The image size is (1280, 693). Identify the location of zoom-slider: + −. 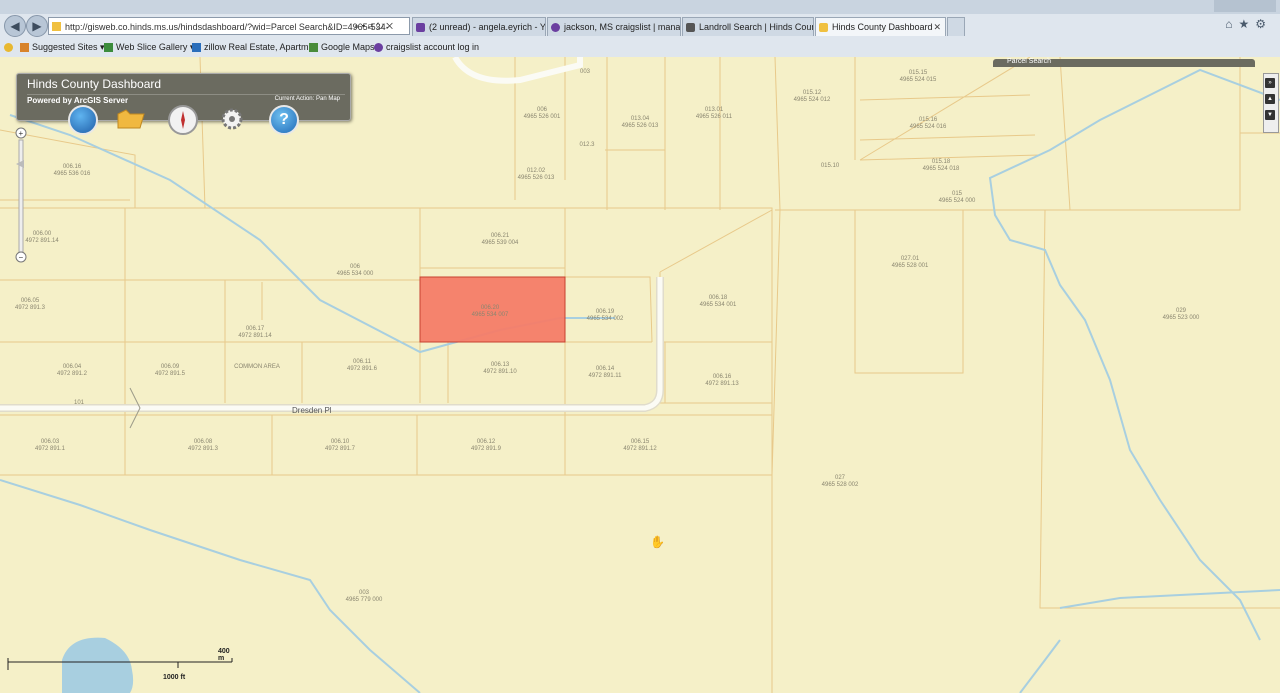
(21, 196).